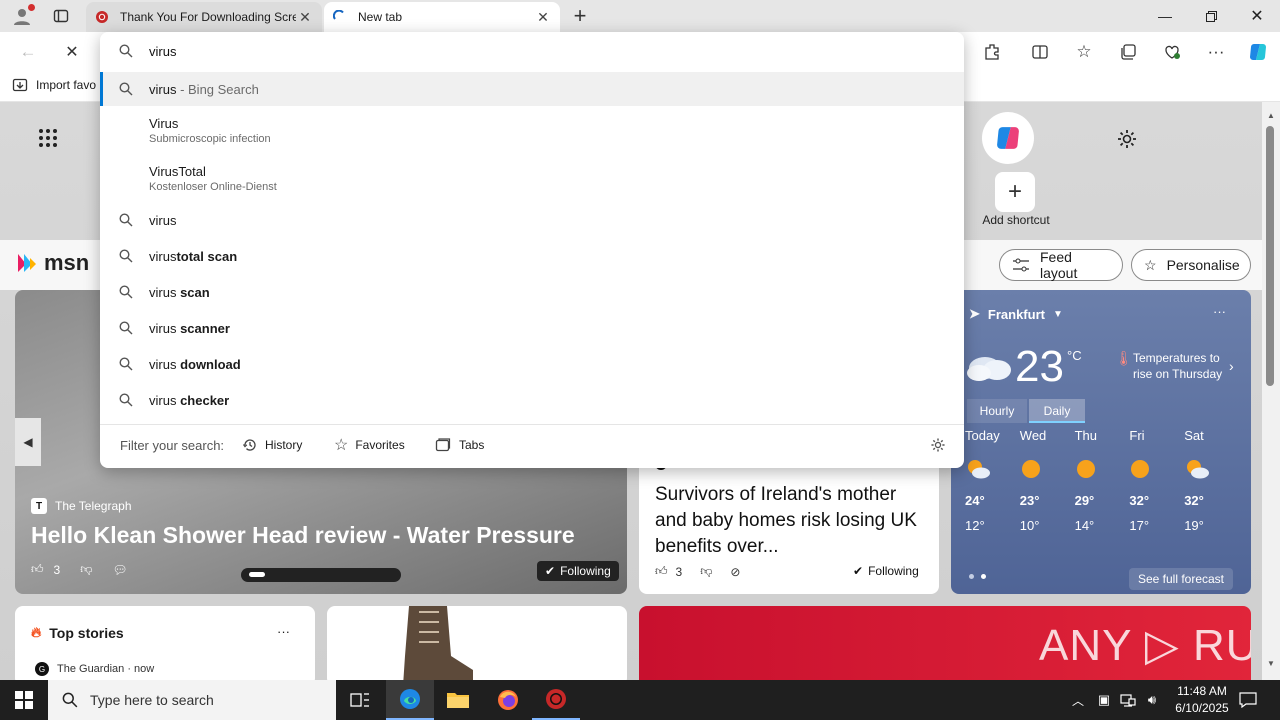  Describe the element at coordinates (532, 328) in the screenshot. I see `search-suggestion: virus scanner` at that location.